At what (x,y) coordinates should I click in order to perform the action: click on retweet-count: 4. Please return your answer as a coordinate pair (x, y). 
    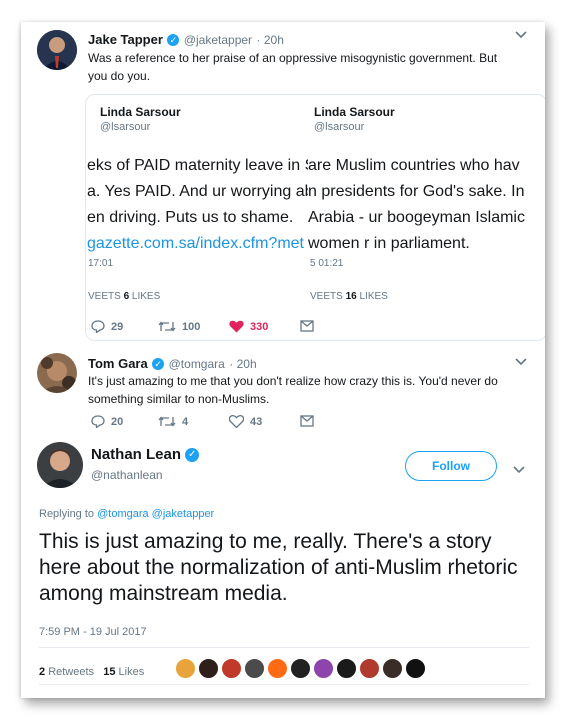
    Looking at the image, I should click on (185, 421).